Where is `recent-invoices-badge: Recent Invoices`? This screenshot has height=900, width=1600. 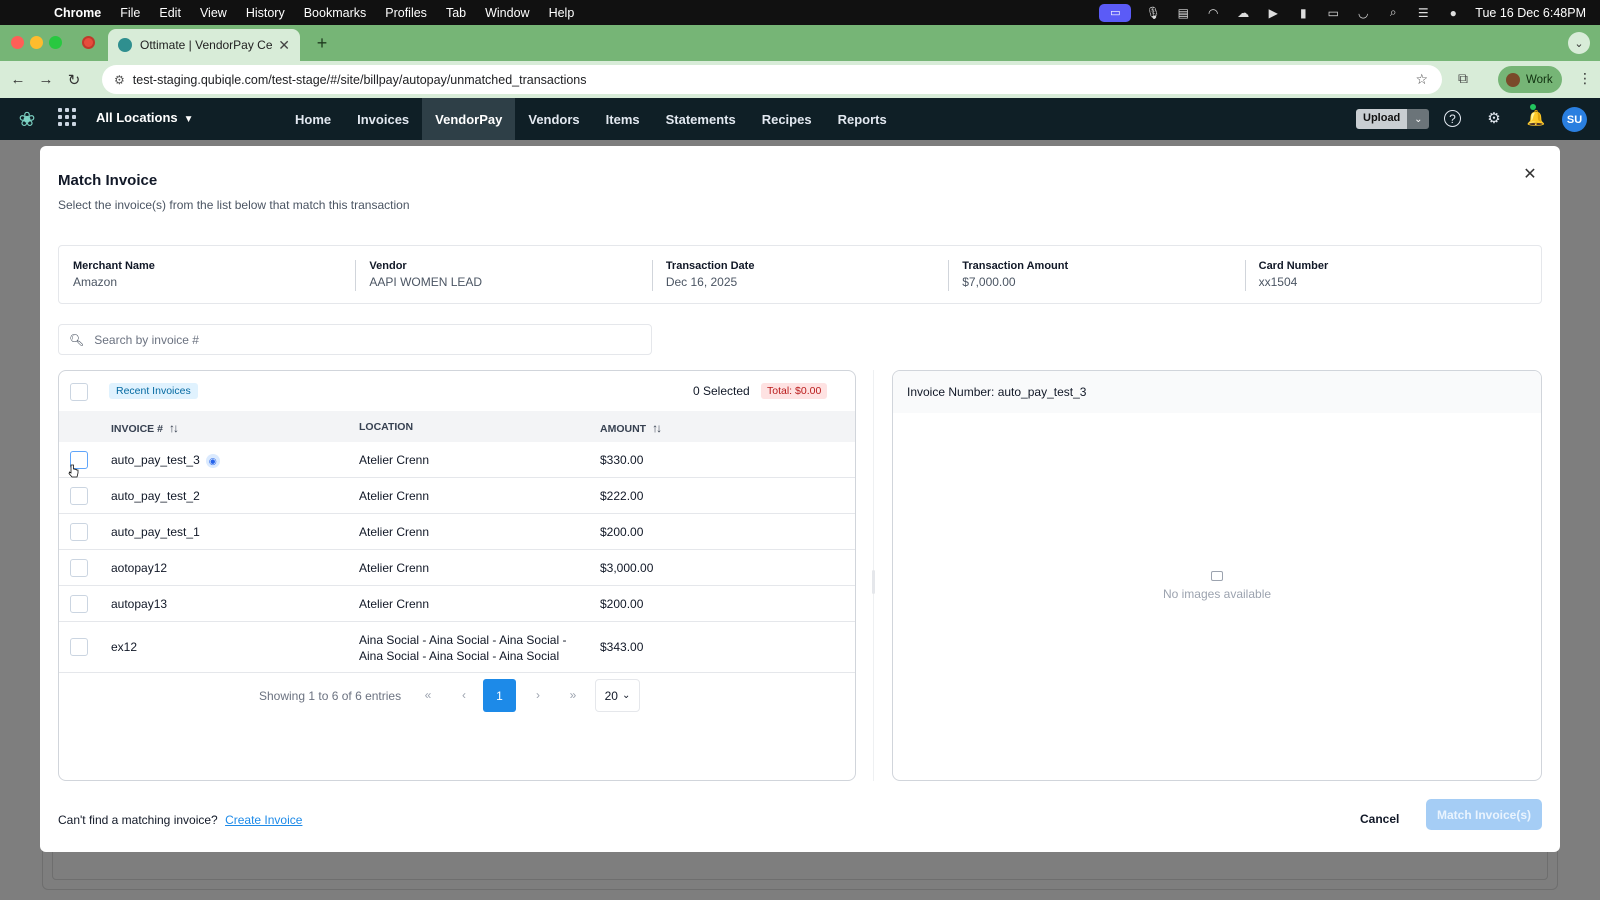 recent-invoices-badge: Recent Invoices is located at coordinates (153, 391).